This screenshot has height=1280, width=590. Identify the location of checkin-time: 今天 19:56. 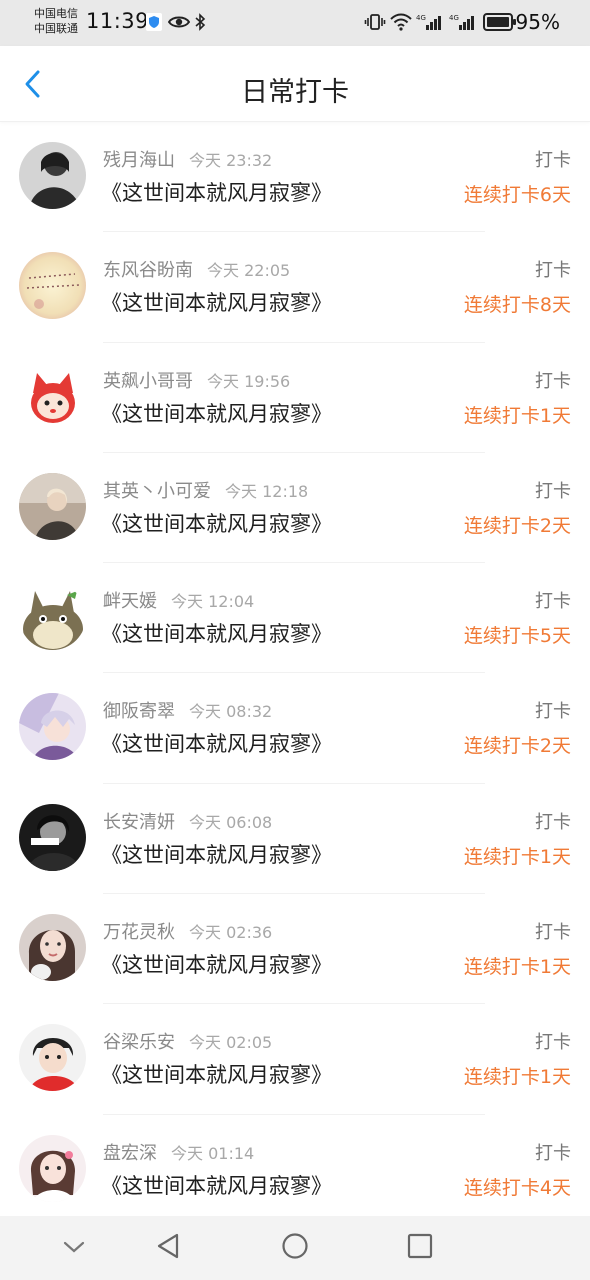
(249, 381).